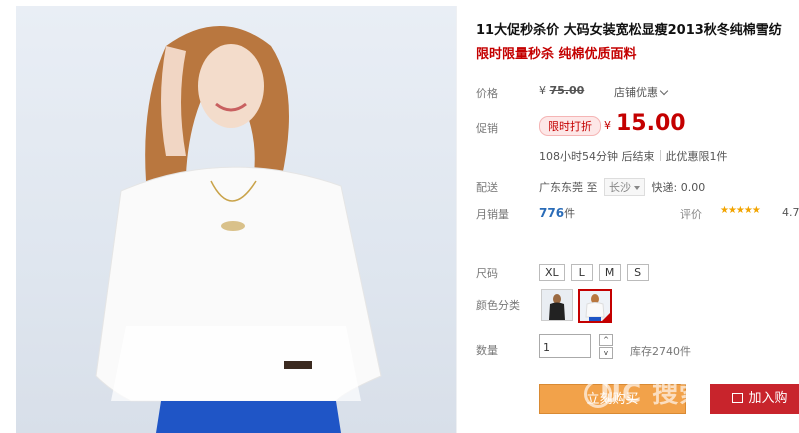 Image resolution: width=799 pixels, height=433 pixels. Describe the element at coordinates (740, 210) in the screenshot. I see `rating-stars-icon: ★★★★★` at that location.